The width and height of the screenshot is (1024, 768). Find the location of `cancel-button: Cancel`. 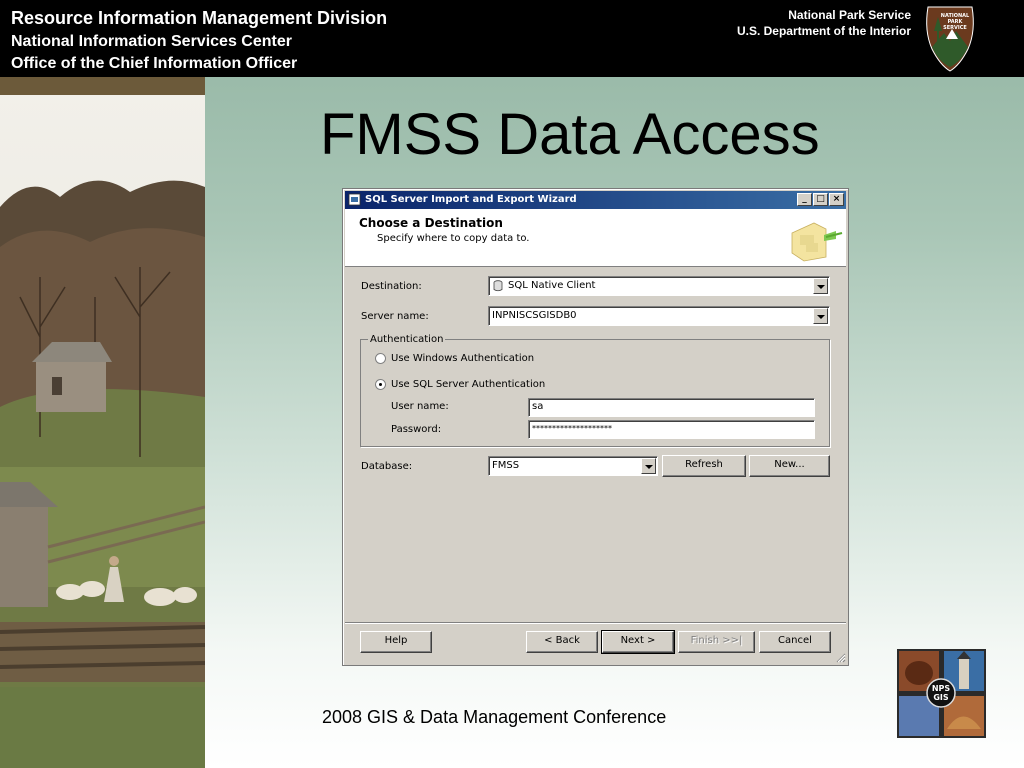

cancel-button: Cancel is located at coordinates (795, 642).